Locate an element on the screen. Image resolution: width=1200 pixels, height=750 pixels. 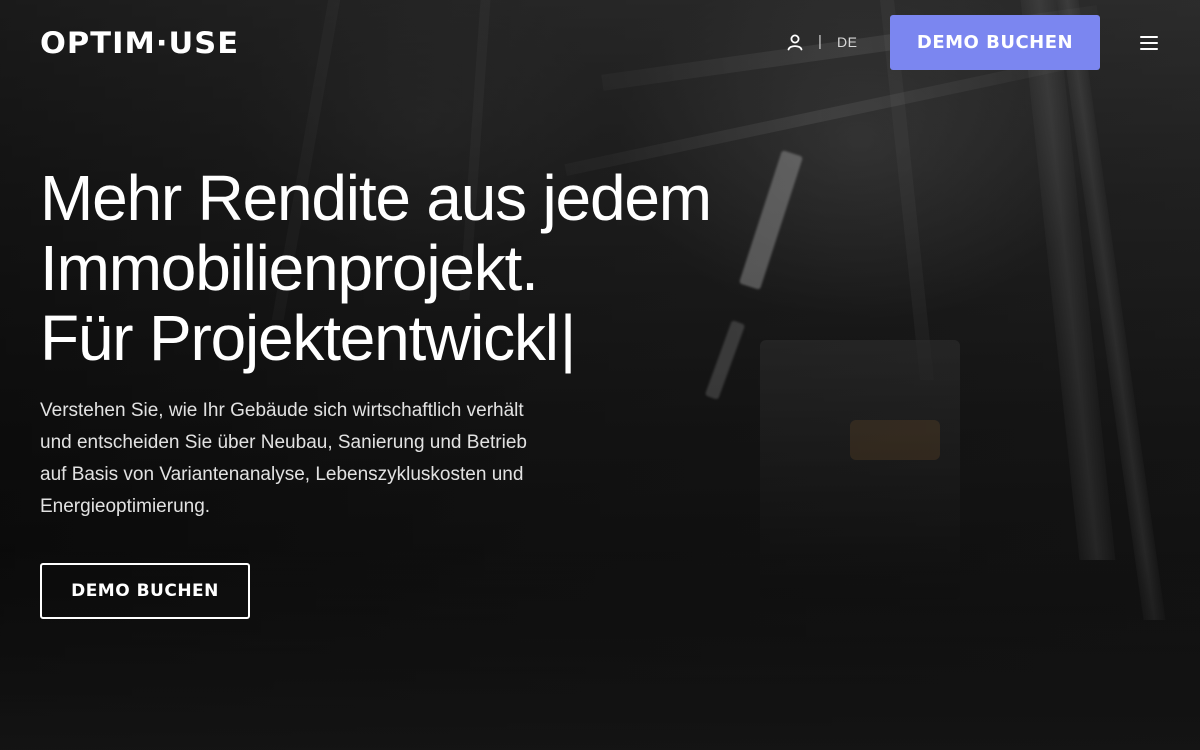
hero-title-line: Für Projektentwickl| is located at coordinates (420, 338).